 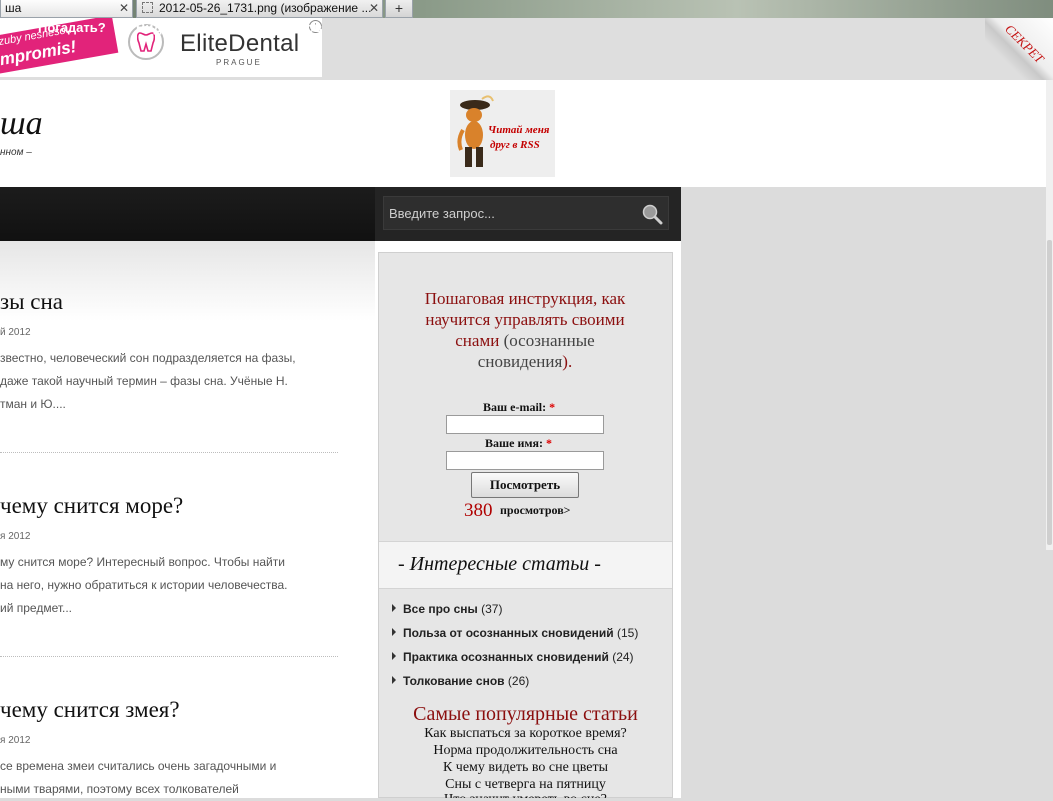 I want to click on heading-line: научится управлять своими, so click(x=525, y=319).